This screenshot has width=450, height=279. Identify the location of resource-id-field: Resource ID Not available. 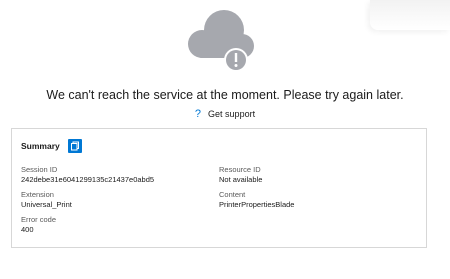
(240, 175).